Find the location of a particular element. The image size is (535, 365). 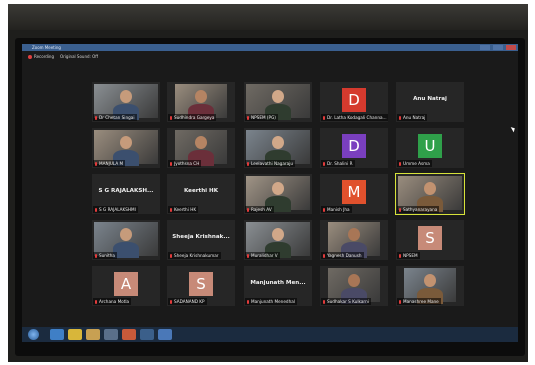

participant-tile: Keerthi HK Keerthi HK is located at coordinates (201, 194).